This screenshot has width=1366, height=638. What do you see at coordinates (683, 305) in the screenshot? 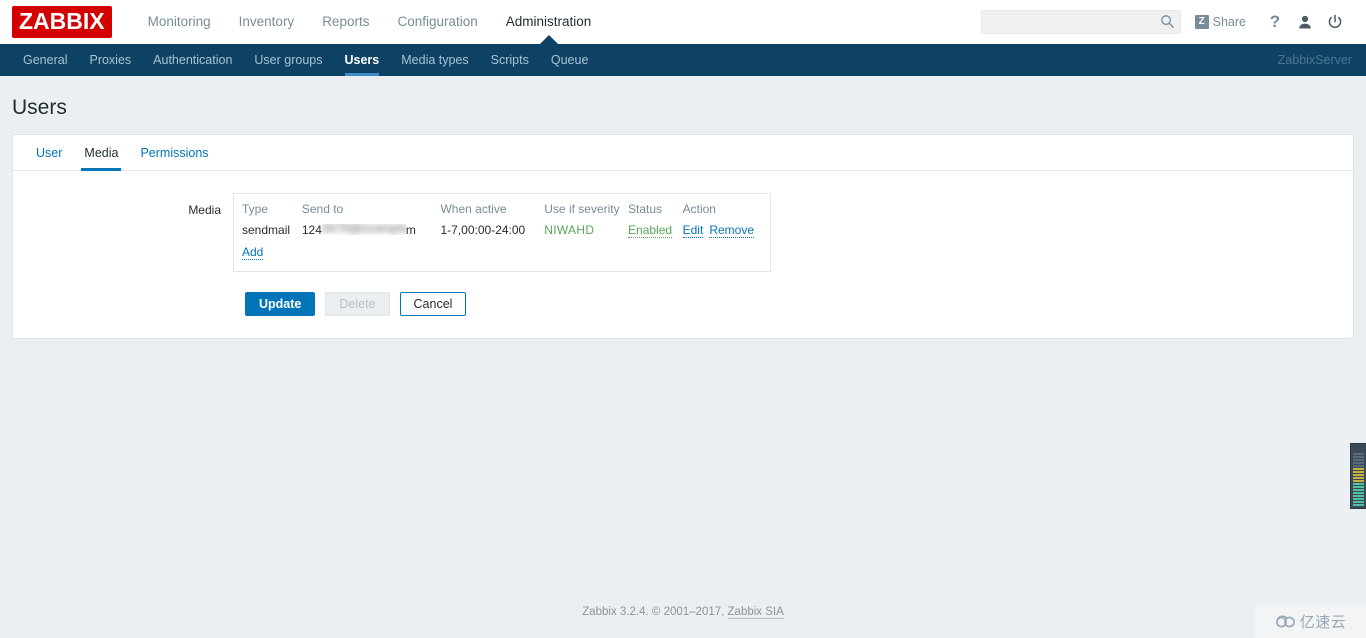
I see `form-button-row: Update Delete Cancel` at bounding box center [683, 305].